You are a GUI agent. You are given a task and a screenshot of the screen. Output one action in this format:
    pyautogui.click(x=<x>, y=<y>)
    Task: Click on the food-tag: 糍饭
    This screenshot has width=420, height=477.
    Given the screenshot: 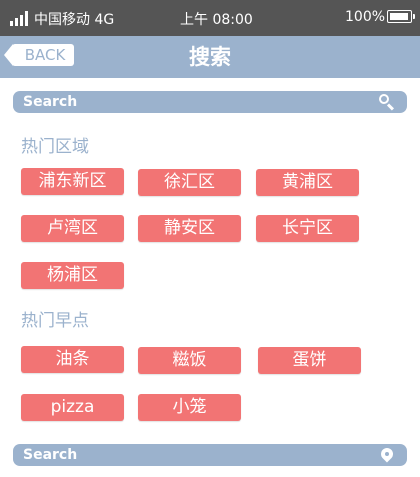 What is the action you would take?
    pyautogui.click(x=189, y=360)
    